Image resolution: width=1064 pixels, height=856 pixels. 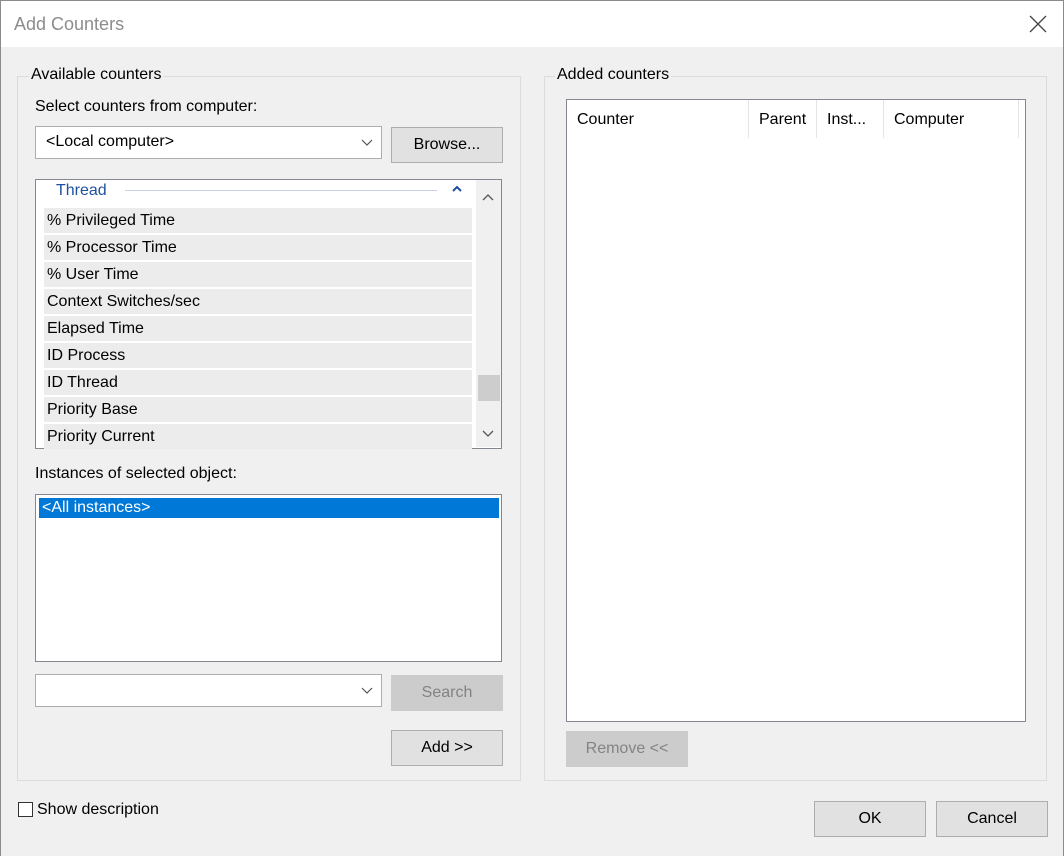 I want to click on chevron-up-icon, so click(x=457, y=189).